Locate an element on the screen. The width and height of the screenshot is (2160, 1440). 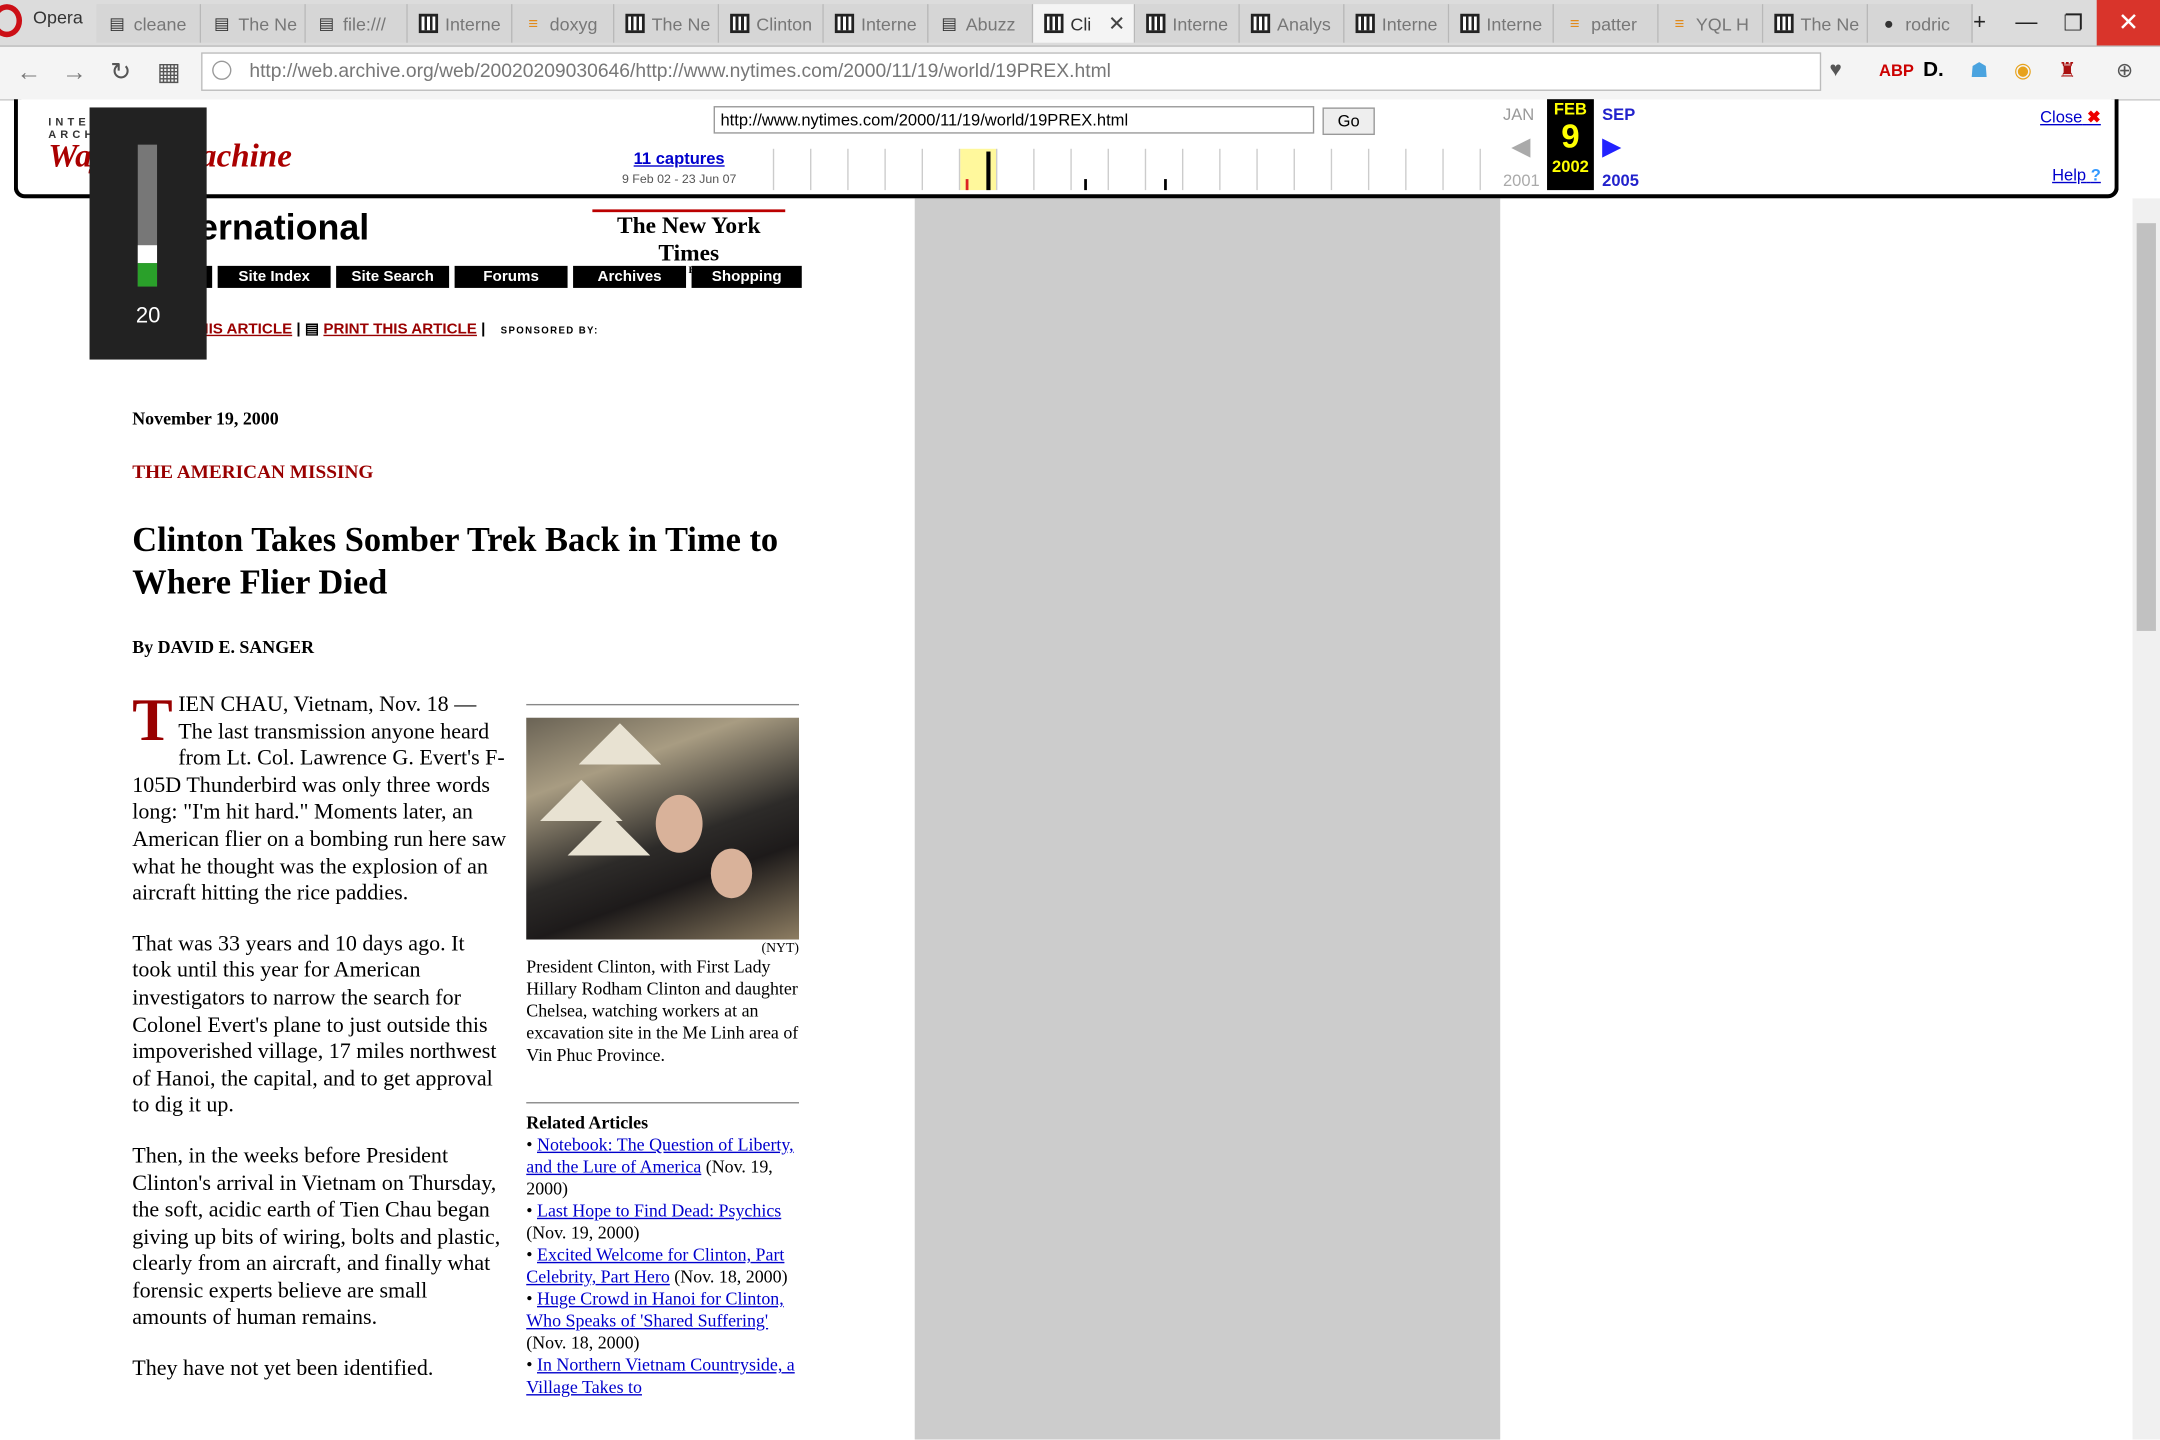
back-icon: ← is located at coordinates (29, 72).